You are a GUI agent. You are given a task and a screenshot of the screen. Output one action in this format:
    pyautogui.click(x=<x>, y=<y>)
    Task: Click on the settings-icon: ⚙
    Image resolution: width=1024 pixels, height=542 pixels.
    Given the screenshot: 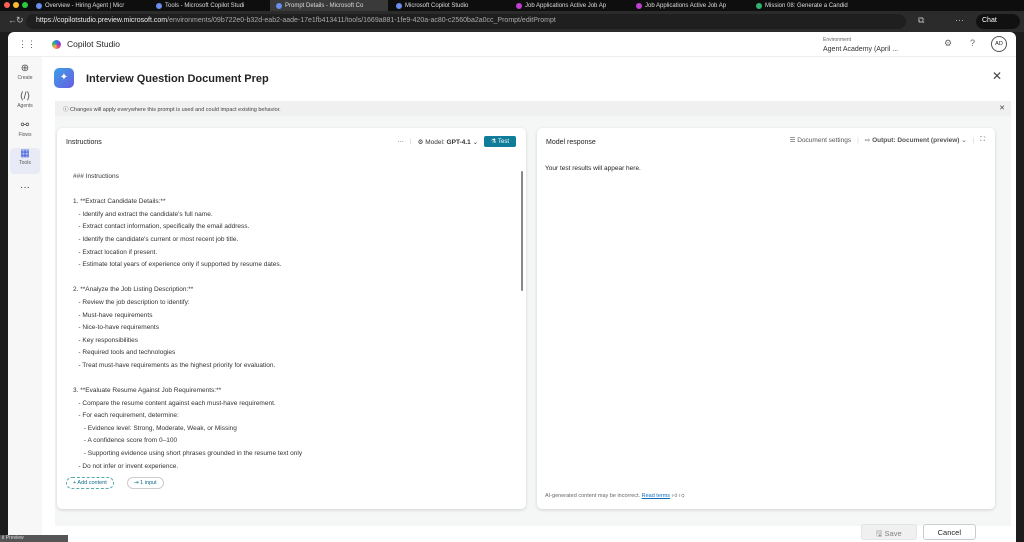 What is the action you would take?
    pyautogui.click(x=948, y=43)
    